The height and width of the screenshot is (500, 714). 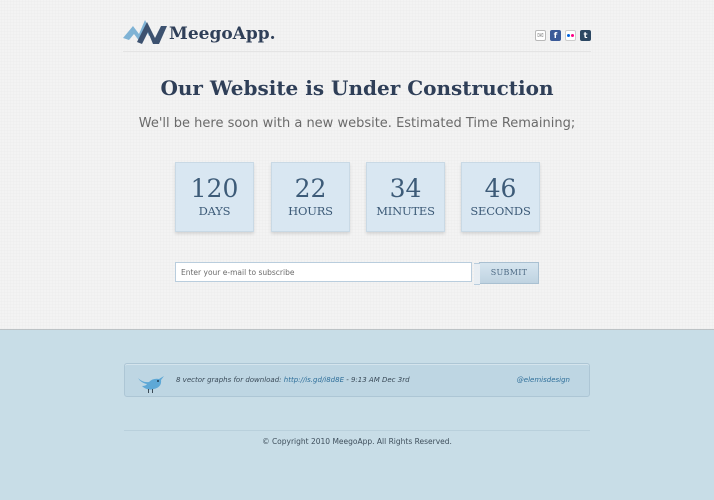 What do you see at coordinates (585, 35) in the screenshot?
I see `tumblr-icon: t` at bounding box center [585, 35].